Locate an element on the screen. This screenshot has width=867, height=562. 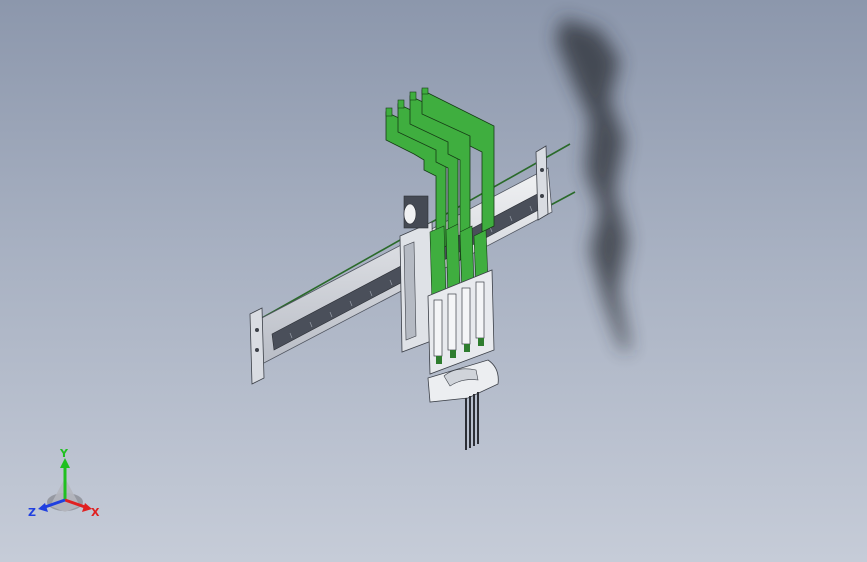
coordinate-triad: Y X Z is located at coordinates (65, 486).